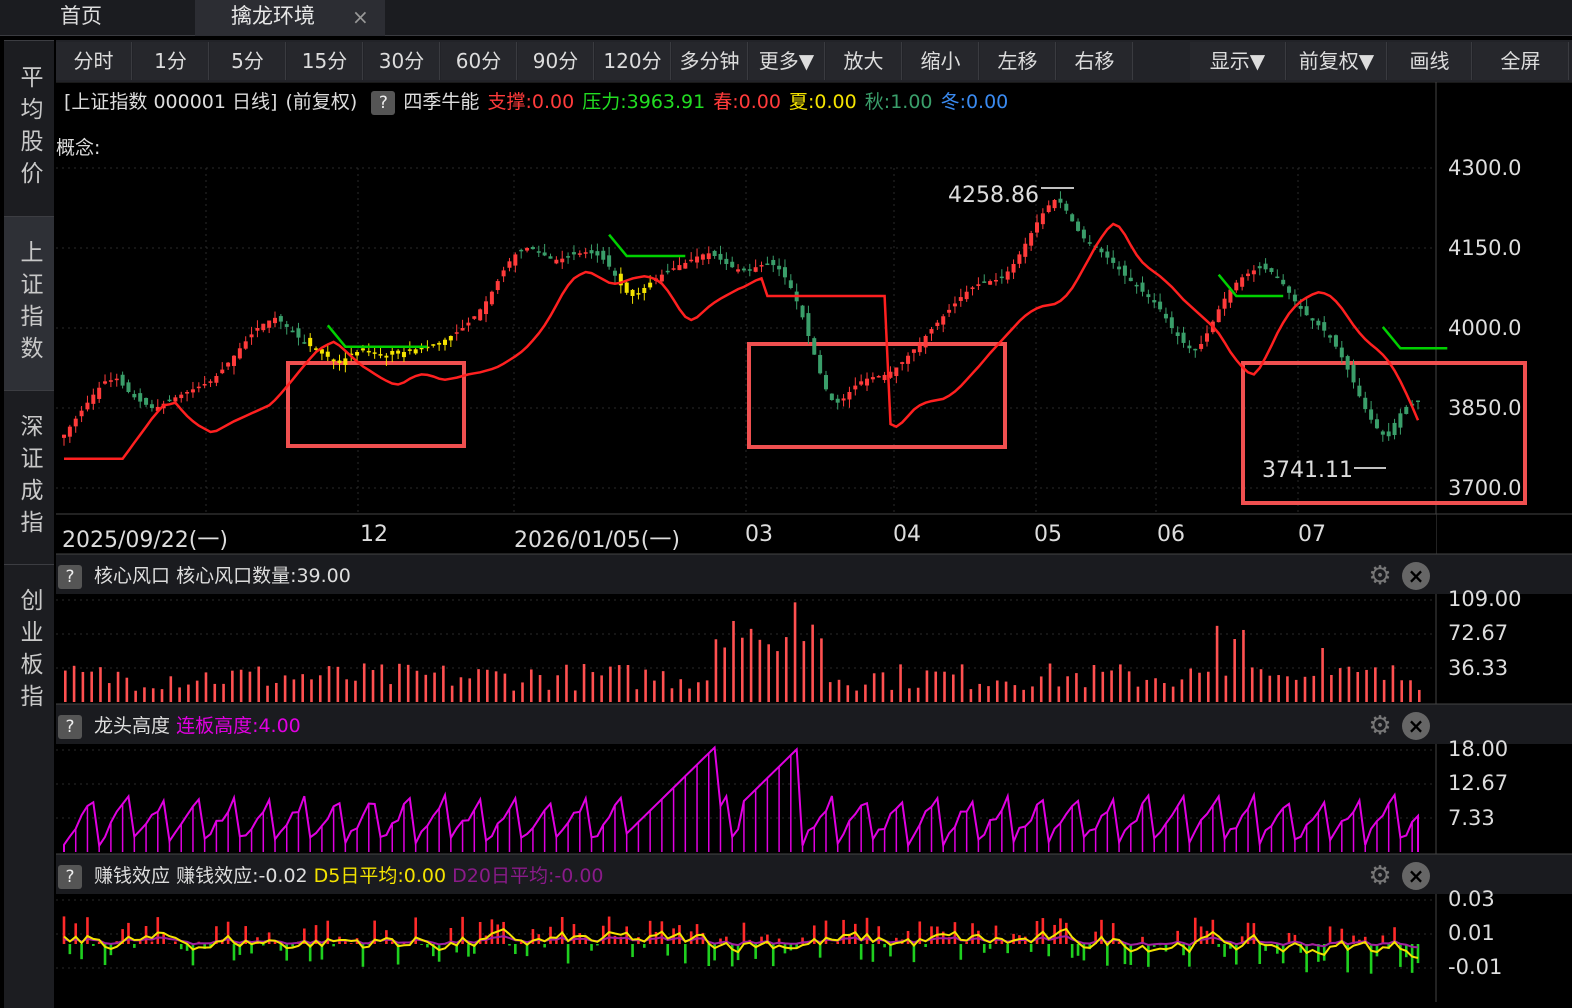 Image resolution: width=1572 pixels, height=1008 pixels. Describe the element at coordinates (1171, 534) in the screenshot. I see `x-tick: 06` at that location.